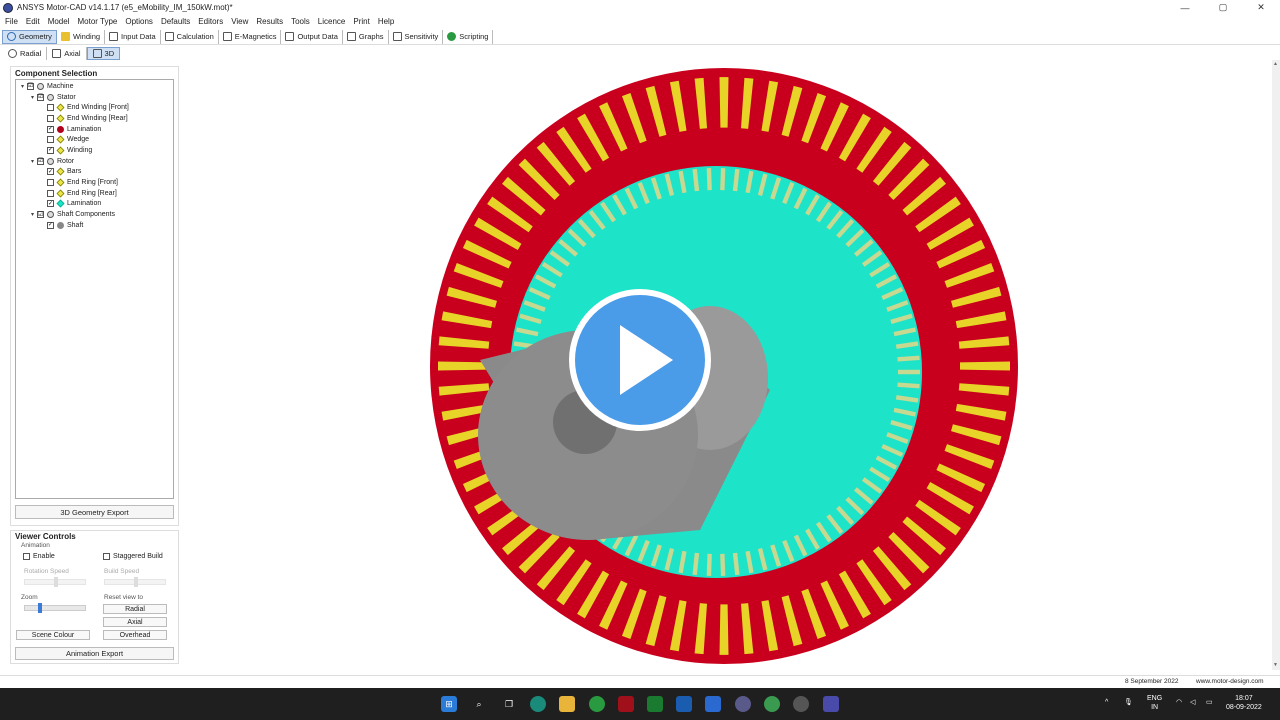 This screenshot has height=720, width=1280. What do you see at coordinates (11, 21) in the screenshot?
I see `menu-file: File` at bounding box center [11, 21].